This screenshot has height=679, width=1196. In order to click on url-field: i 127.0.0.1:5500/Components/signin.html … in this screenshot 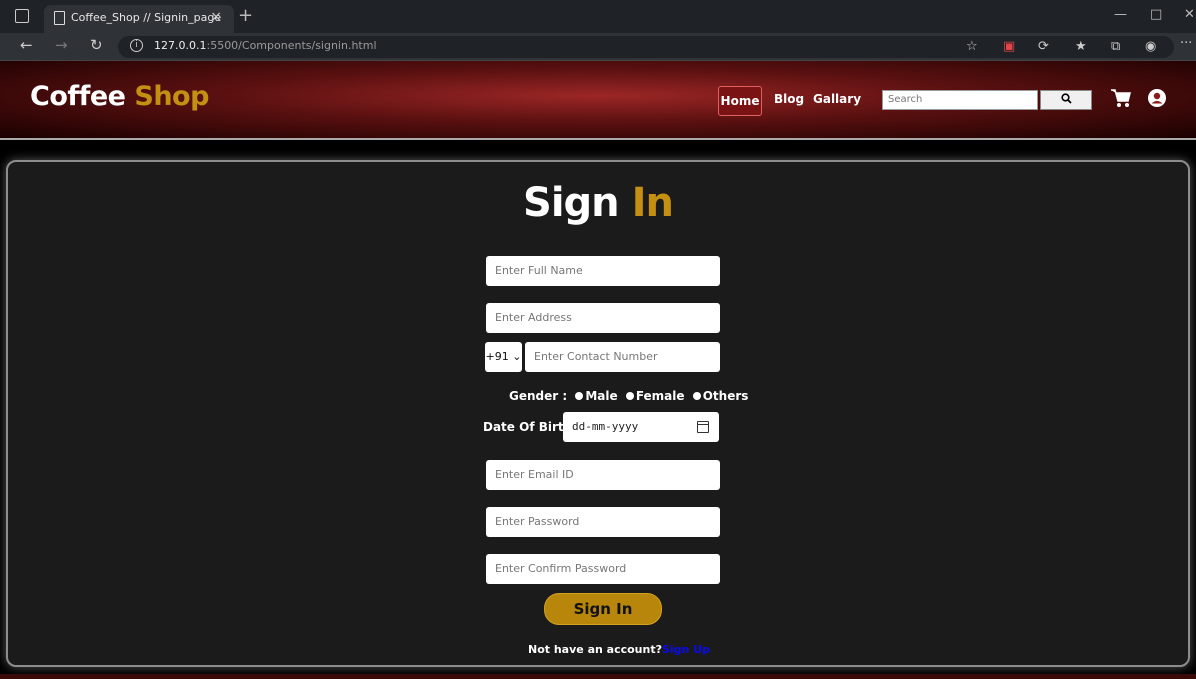, I will do `click(646, 47)`.